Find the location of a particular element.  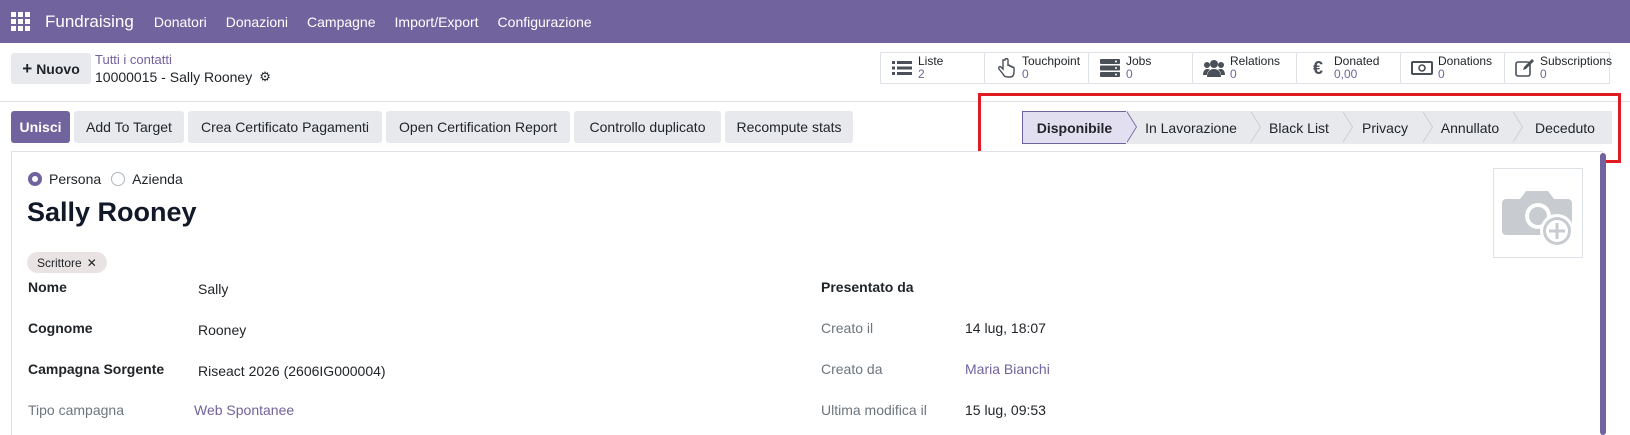

duplicate-check-button: Controllo duplicato is located at coordinates (647, 127).